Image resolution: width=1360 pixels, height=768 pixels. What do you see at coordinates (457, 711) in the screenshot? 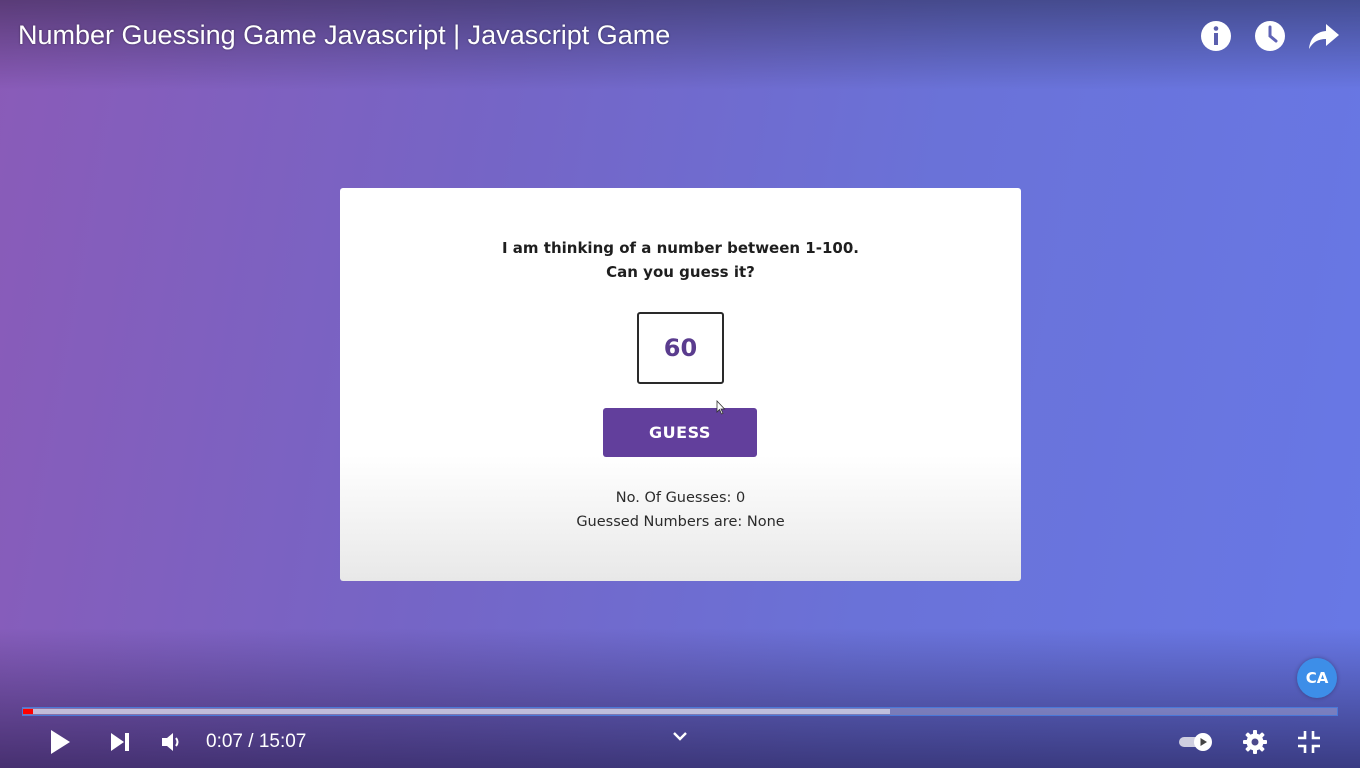
I see `progress-buffered` at bounding box center [457, 711].